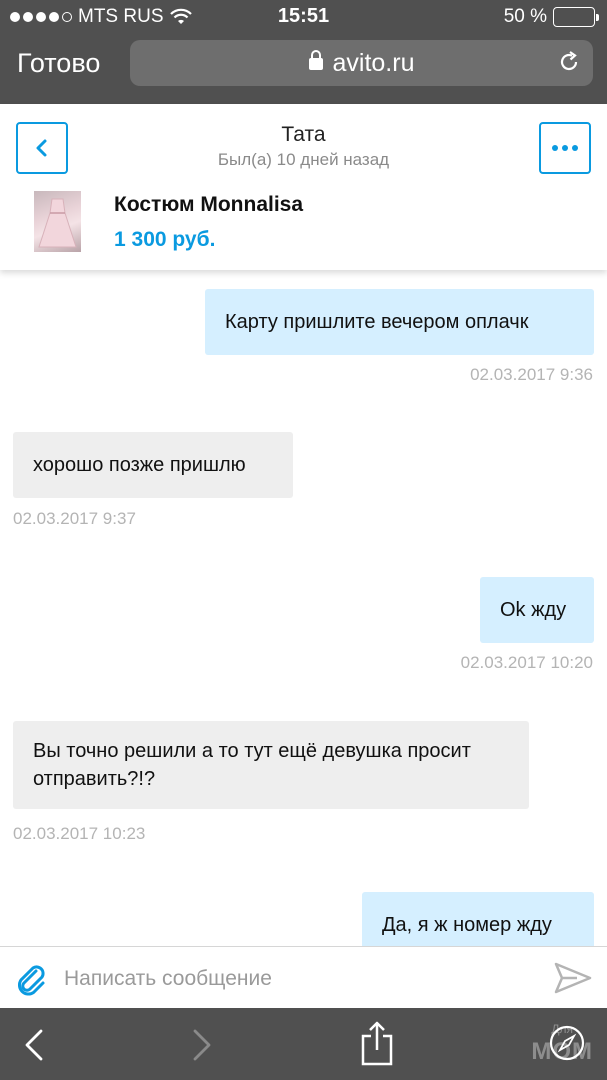 The width and height of the screenshot is (607, 1080). I want to click on battery-percent: 50 %, so click(525, 16).